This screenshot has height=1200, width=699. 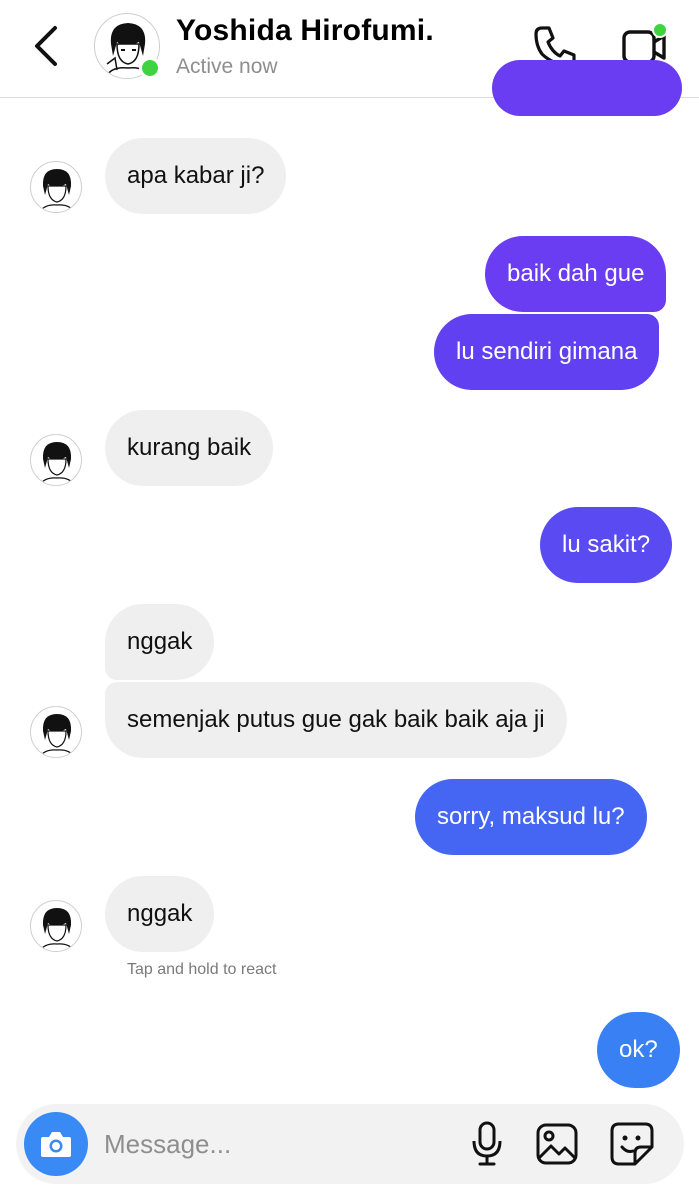 I want to click on camera-icon, so click(x=56, y=1144).